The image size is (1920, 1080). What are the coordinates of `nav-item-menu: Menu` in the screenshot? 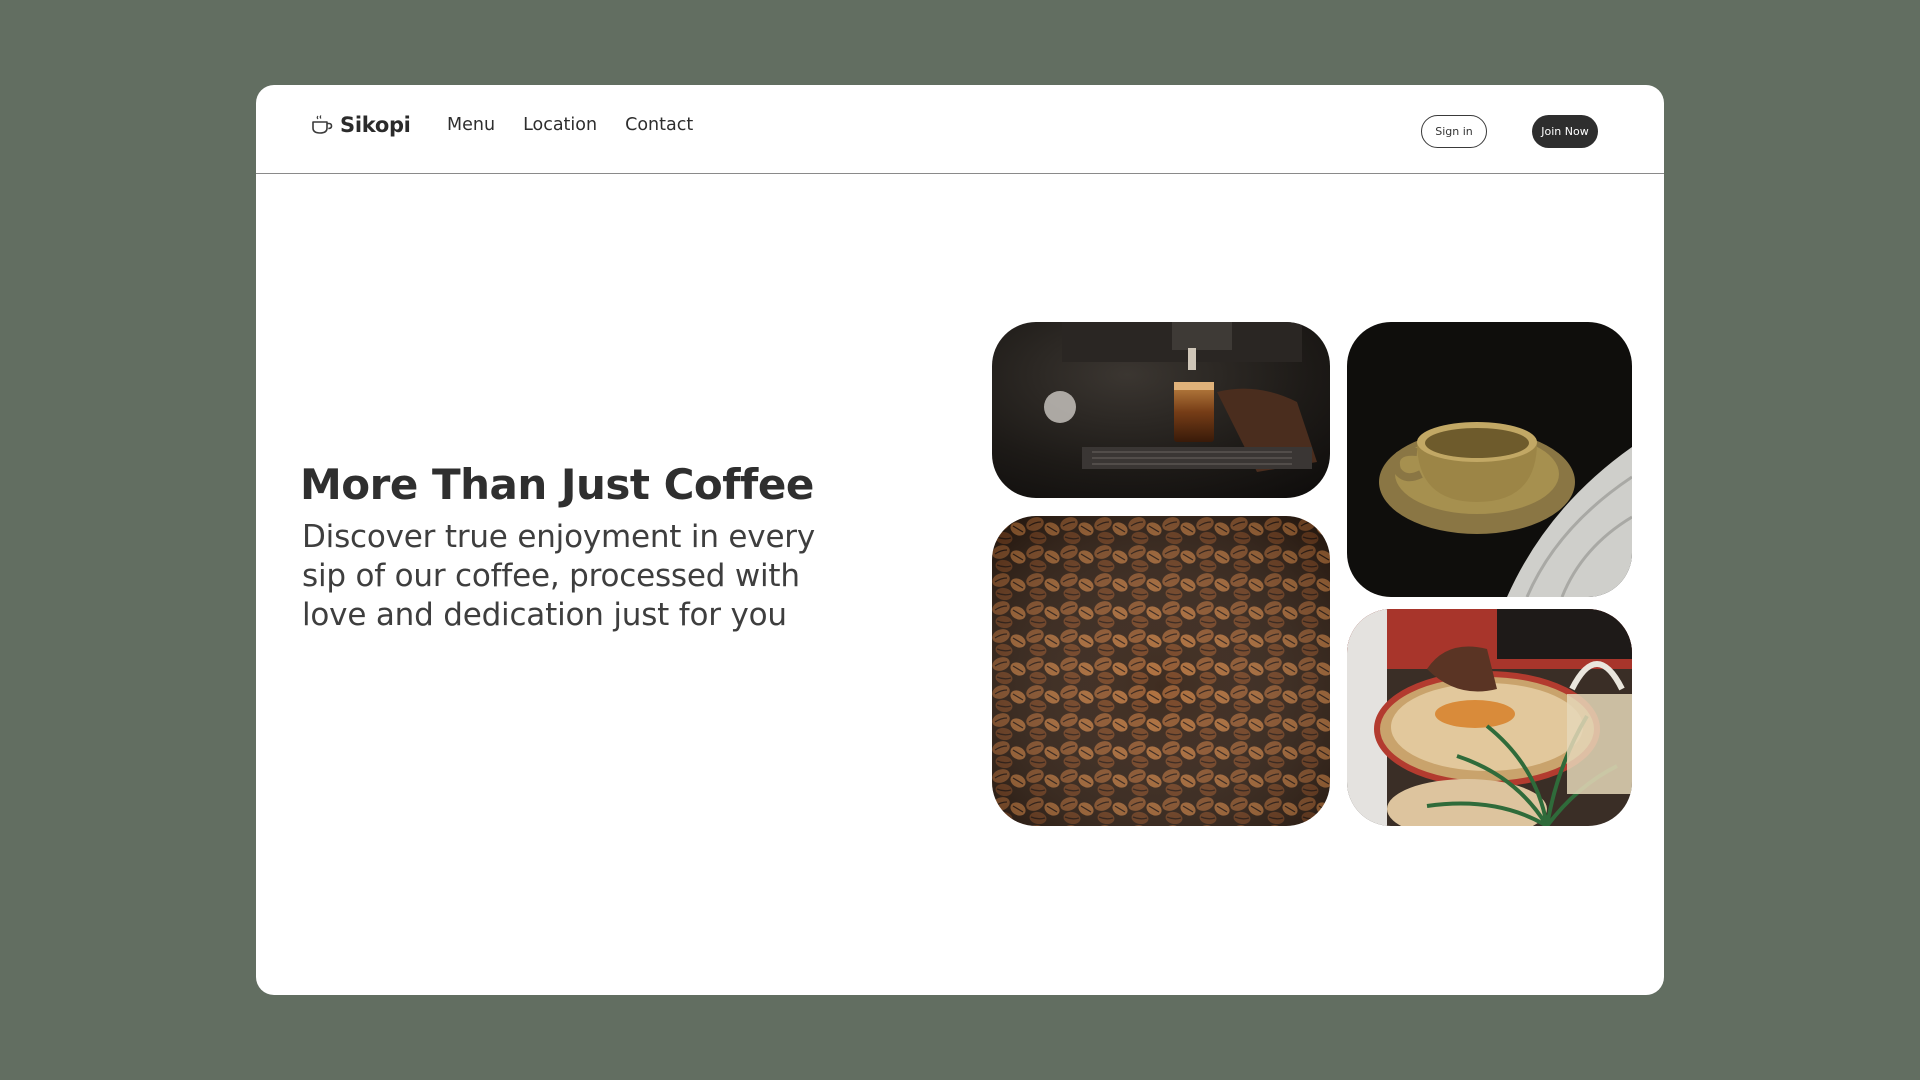 It's located at (471, 125).